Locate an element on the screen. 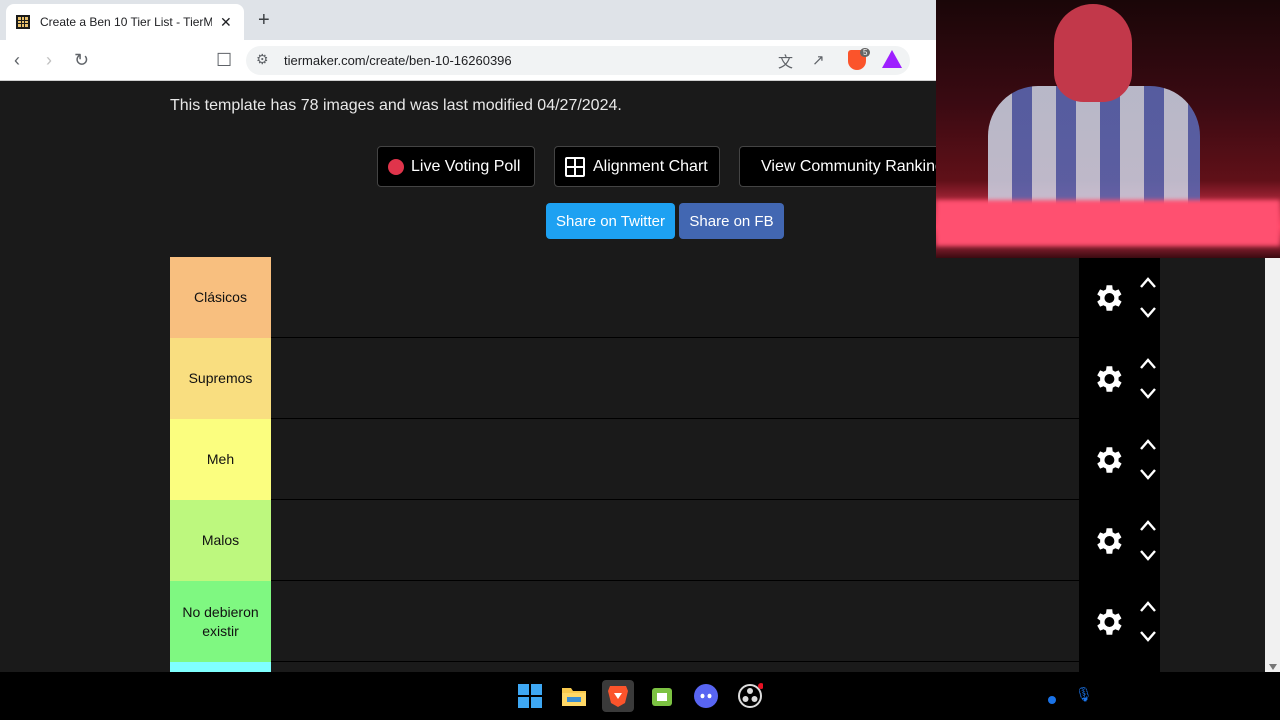 This screenshot has height=720, width=1280. record-dot-icon is located at coordinates (396, 166).